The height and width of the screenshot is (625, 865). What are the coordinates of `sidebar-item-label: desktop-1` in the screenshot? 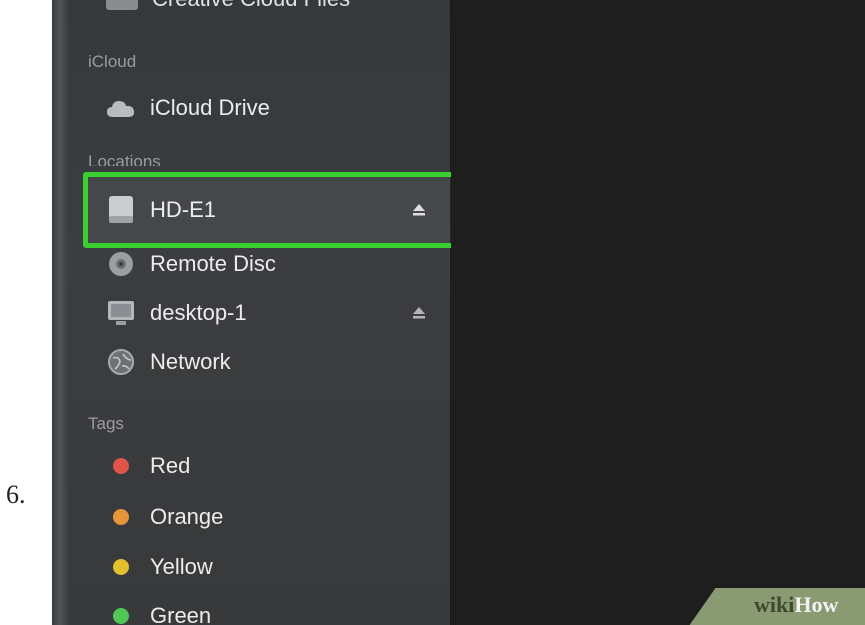 It's located at (198, 312).